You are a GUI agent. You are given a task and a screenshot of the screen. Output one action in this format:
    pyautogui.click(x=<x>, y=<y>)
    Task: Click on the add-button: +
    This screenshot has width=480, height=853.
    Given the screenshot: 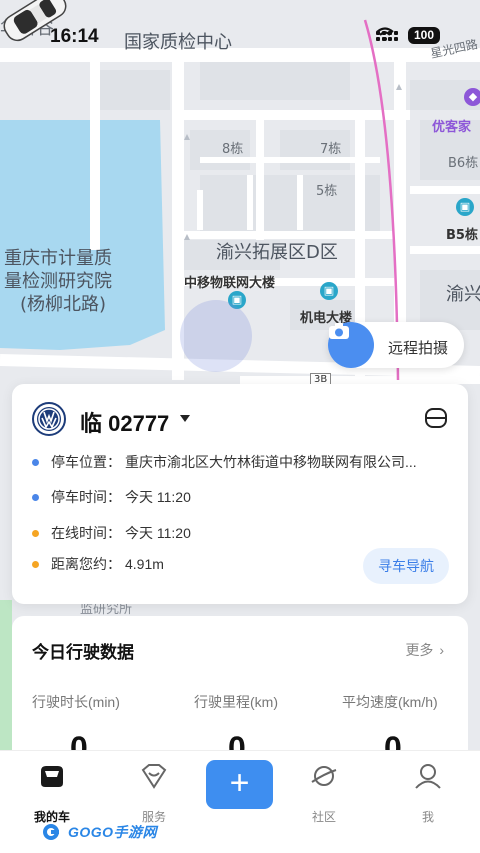 What is the action you would take?
    pyautogui.click(x=239, y=784)
    